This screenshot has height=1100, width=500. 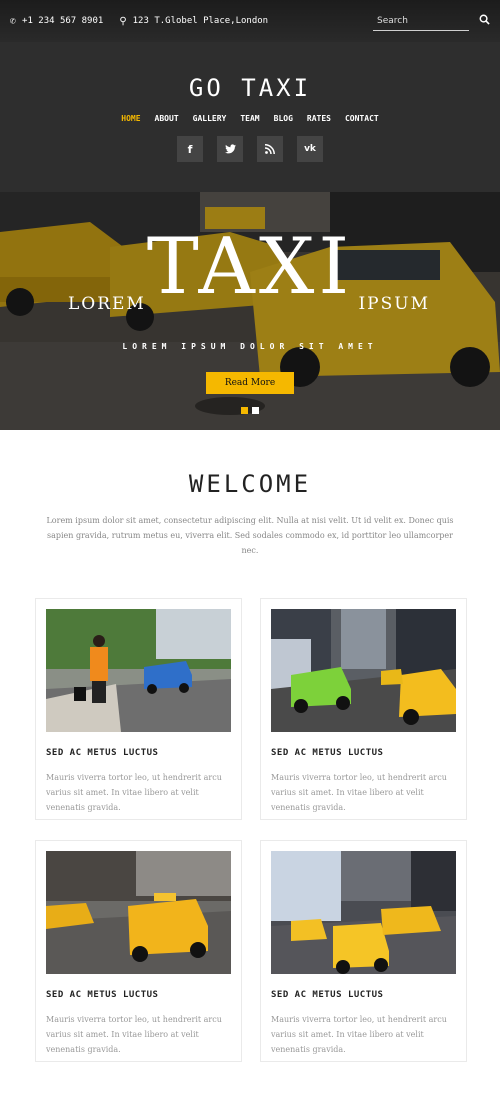 What do you see at coordinates (270, 149) in the screenshot?
I see `rss-icon` at bounding box center [270, 149].